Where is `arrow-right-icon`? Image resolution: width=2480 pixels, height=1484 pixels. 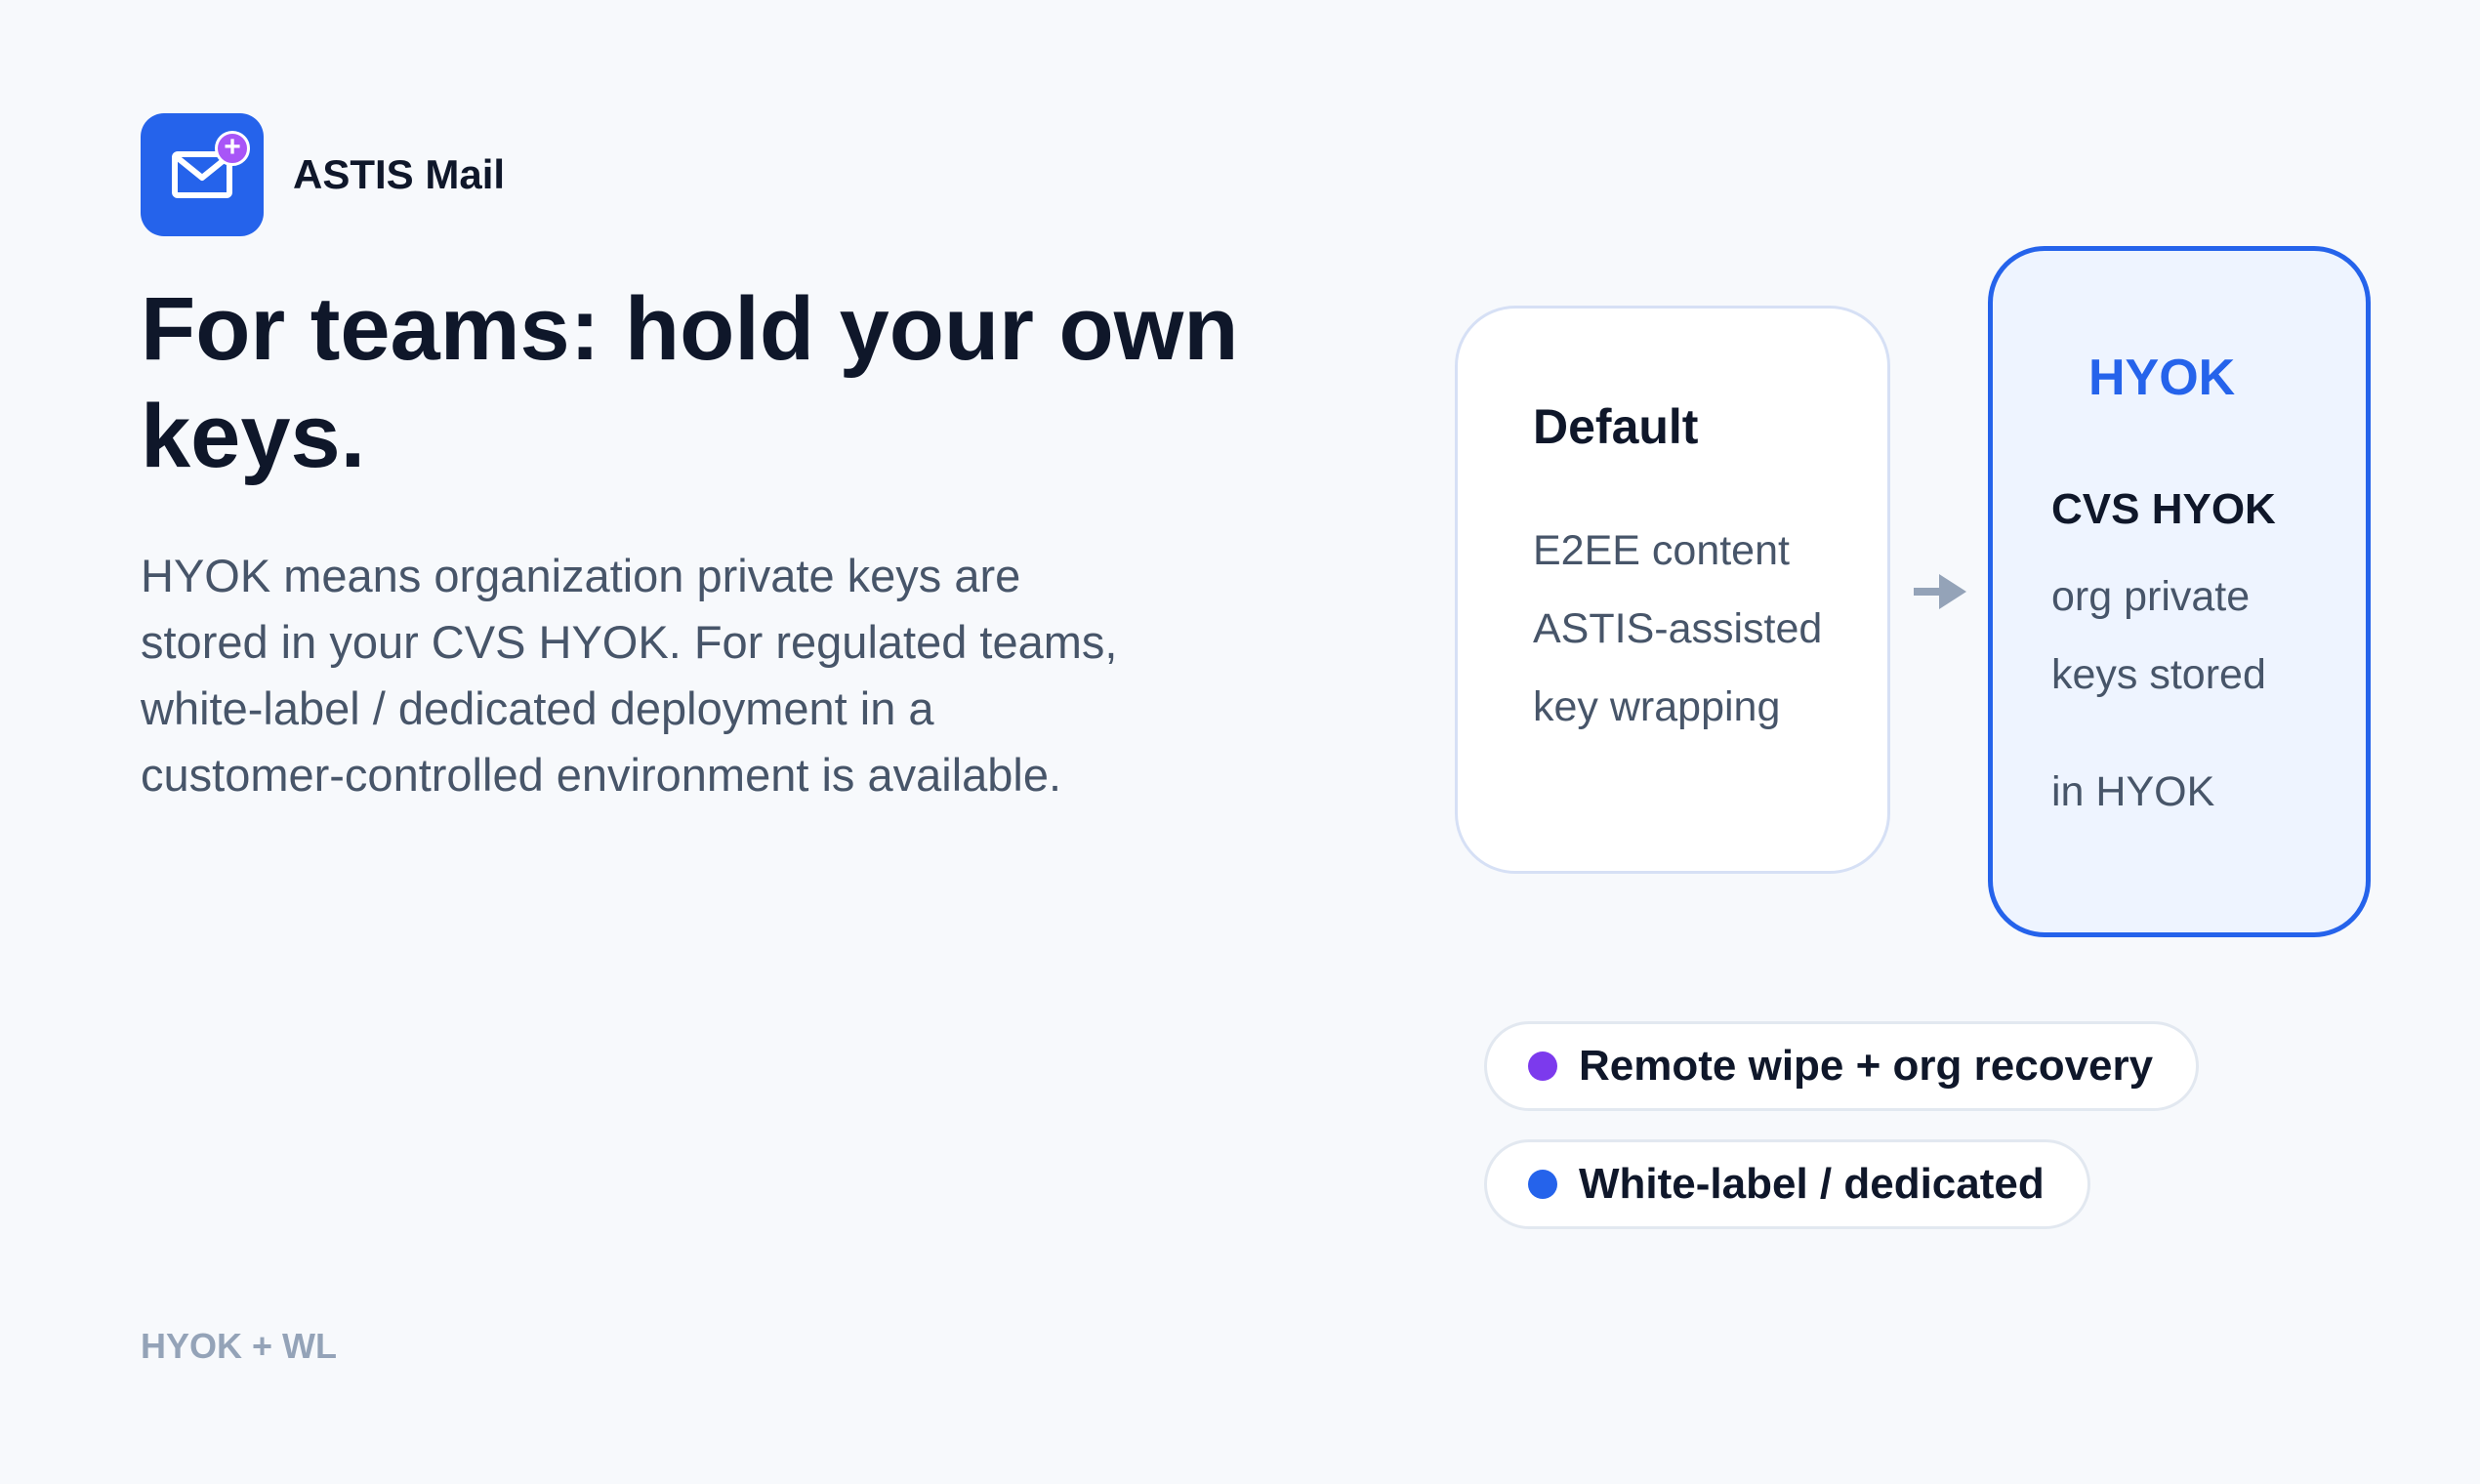
arrow-right-icon is located at coordinates (1940, 592).